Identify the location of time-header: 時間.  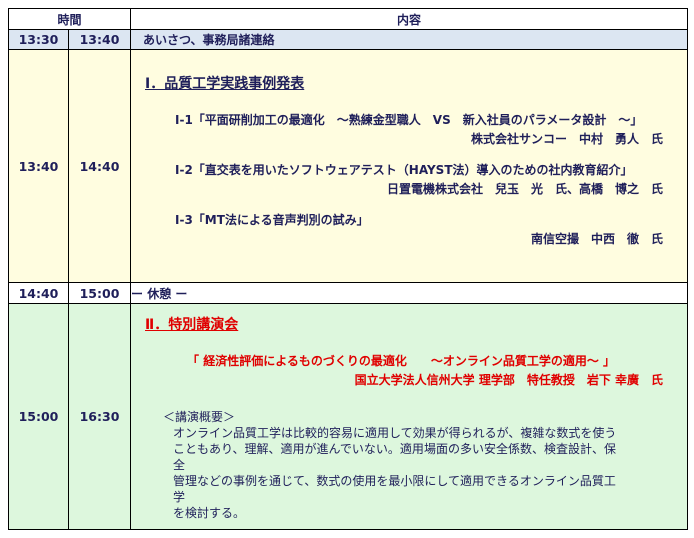
(69, 19).